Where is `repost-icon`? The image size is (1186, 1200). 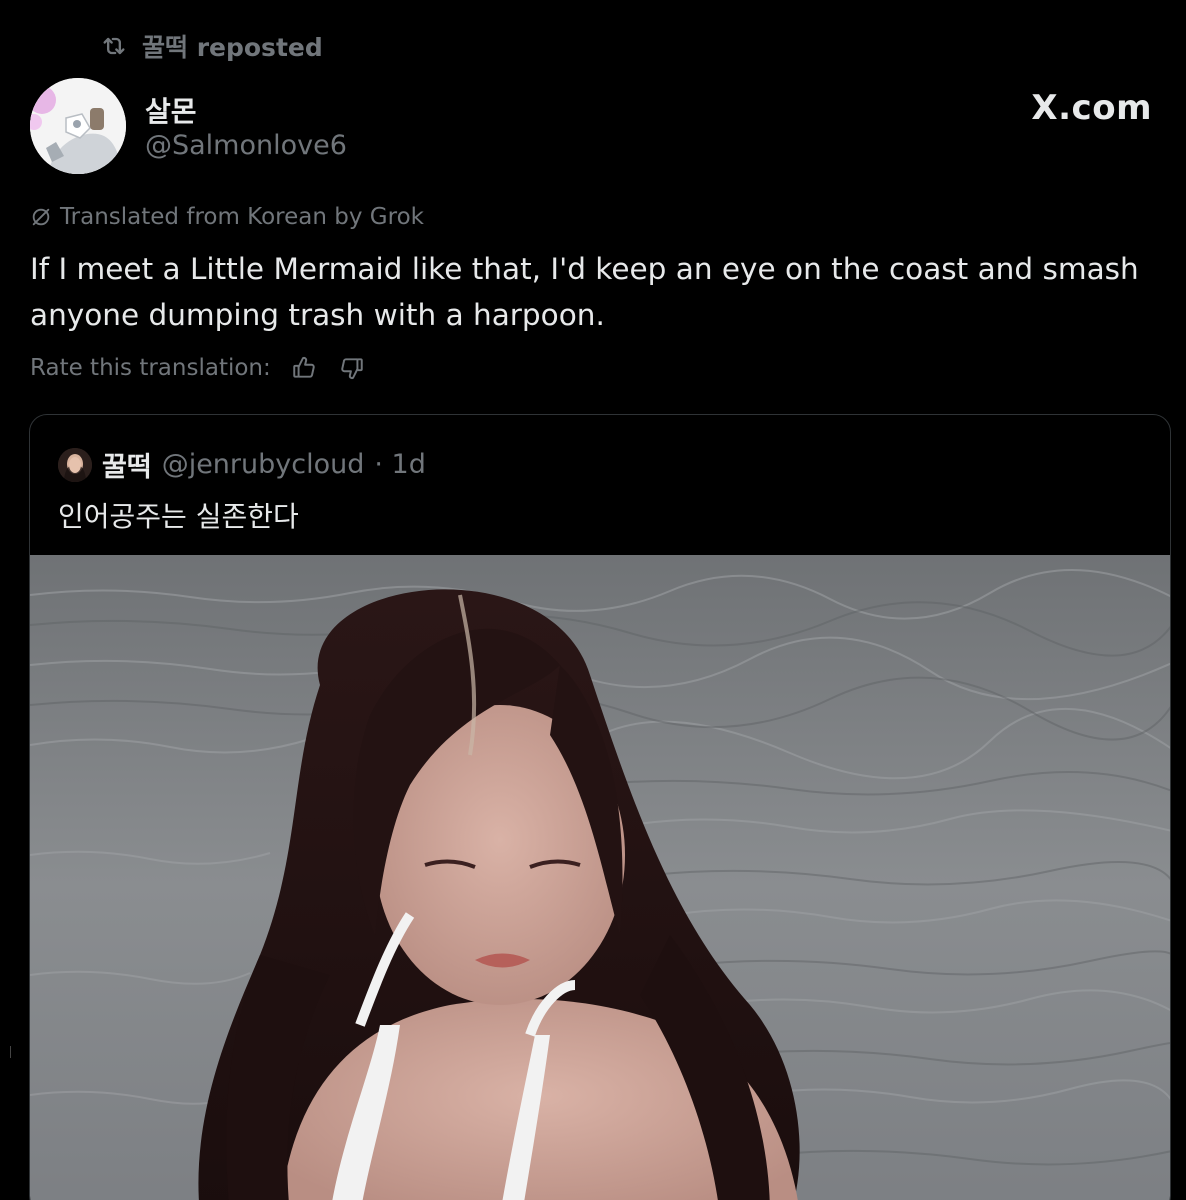 repost-icon is located at coordinates (114, 46).